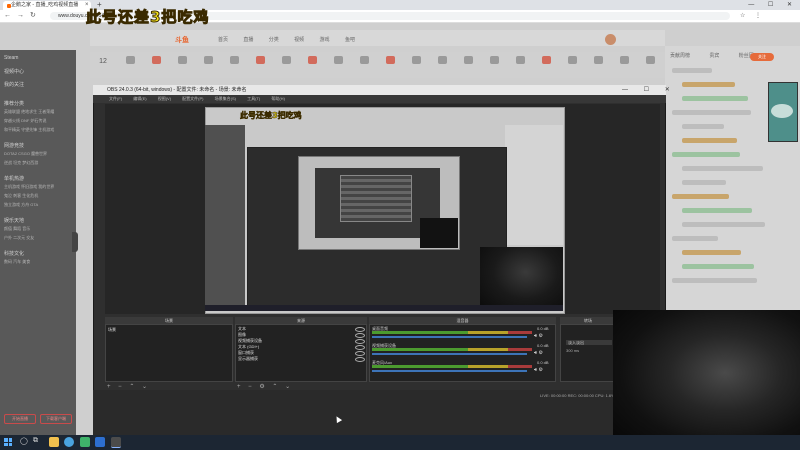  What do you see at coordinates (384, 308) in the screenshot?
I see `nested-taskbar` at bounding box center [384, 308].